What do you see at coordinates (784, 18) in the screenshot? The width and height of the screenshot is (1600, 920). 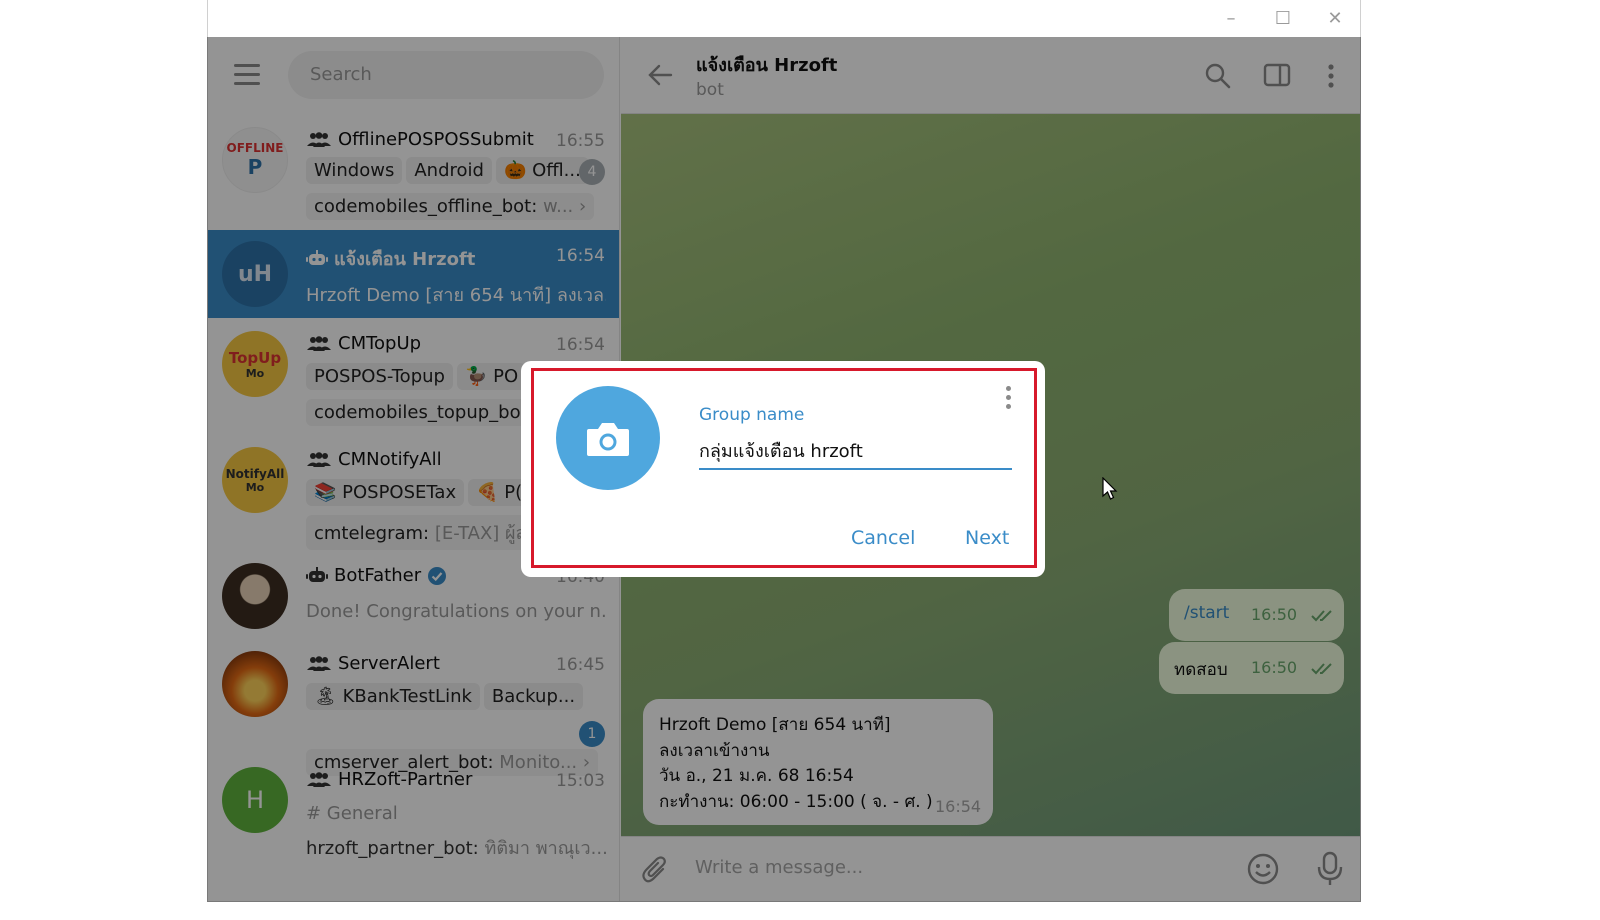 I see `title-bar: – ☐ ✕` at bounding box center [784, 18].